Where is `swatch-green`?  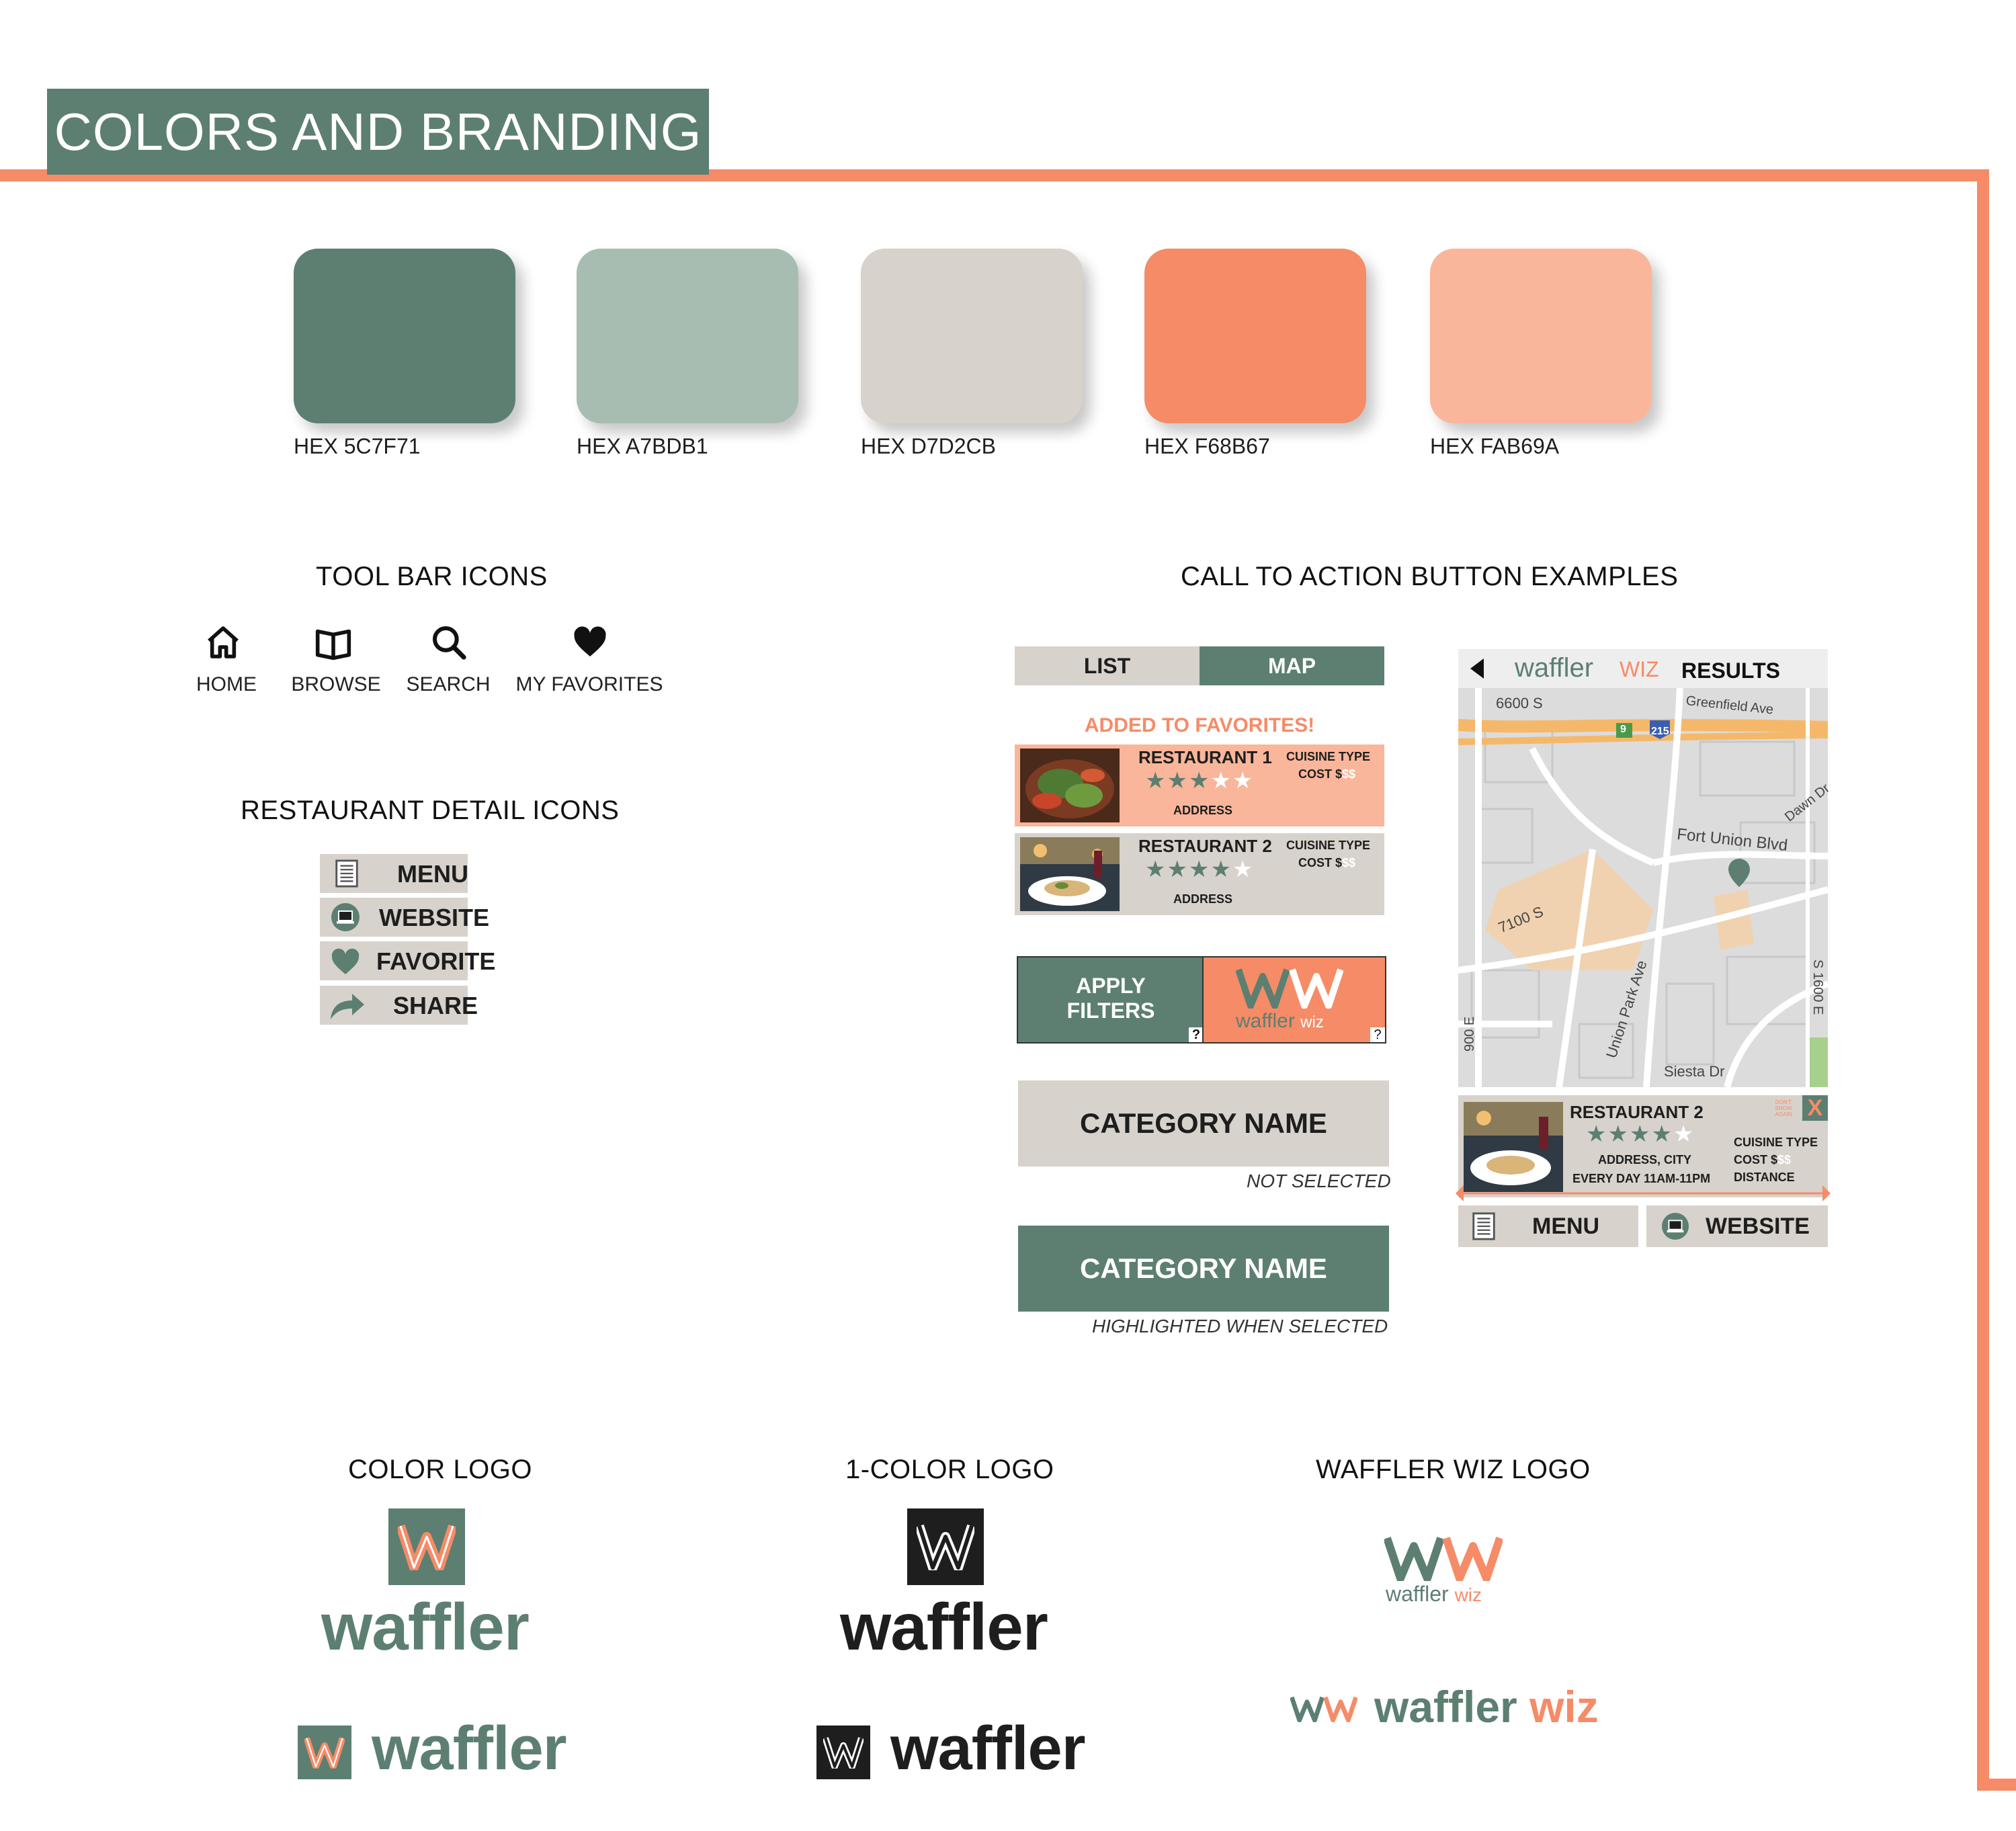 swatch-green is located at coordinates (405, 336).